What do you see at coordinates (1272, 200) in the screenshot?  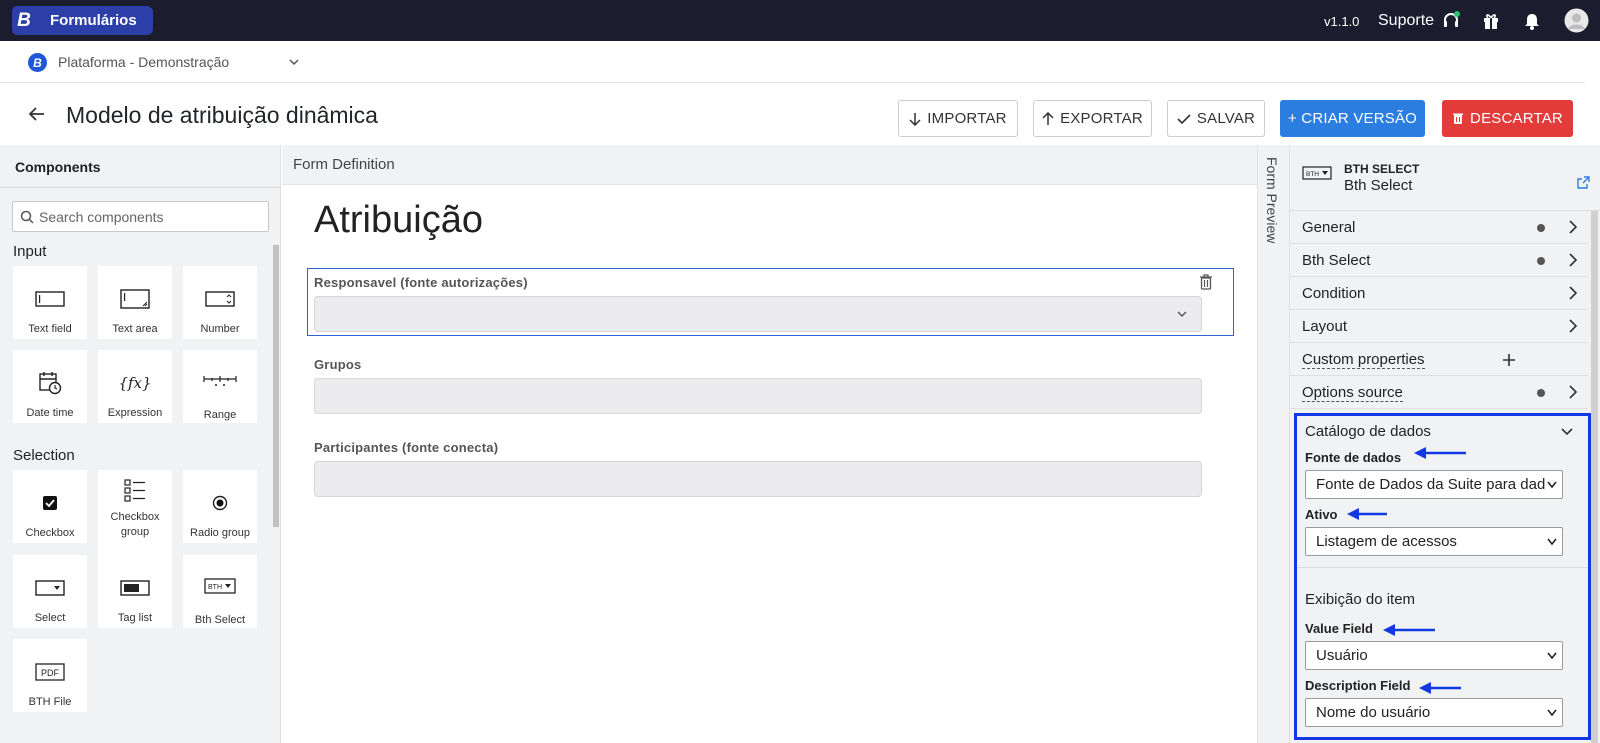 I see `form-preview-label: Form Preview` at bounding box center [1272, 200].